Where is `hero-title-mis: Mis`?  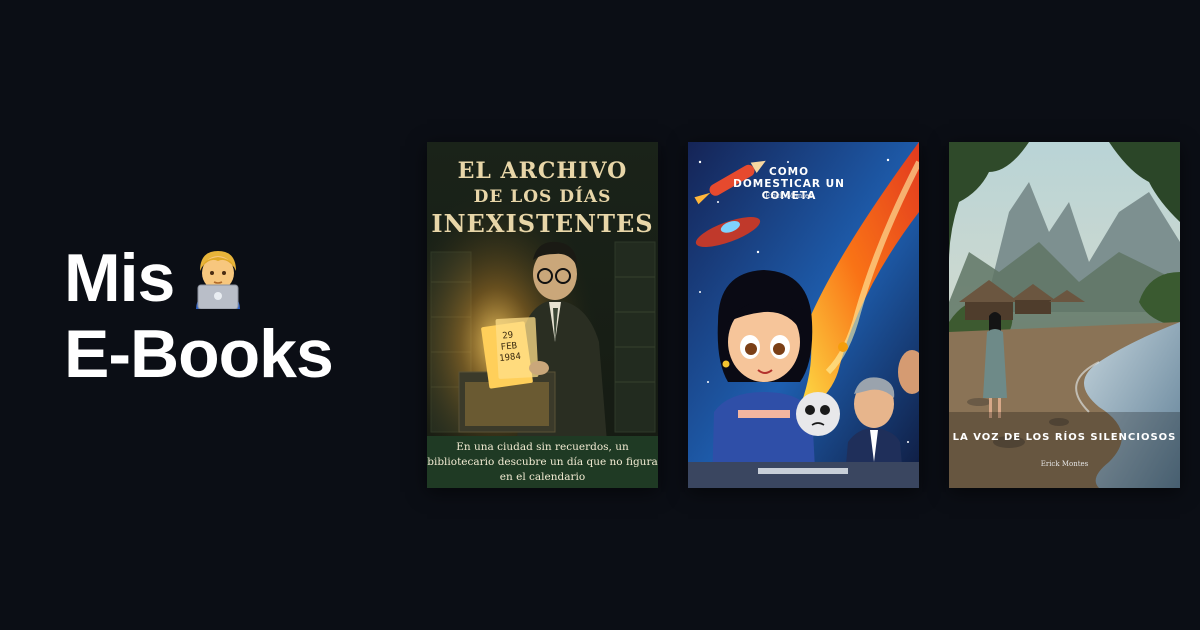 hero-title-mis: Mis is located at coordinates (119, 278).